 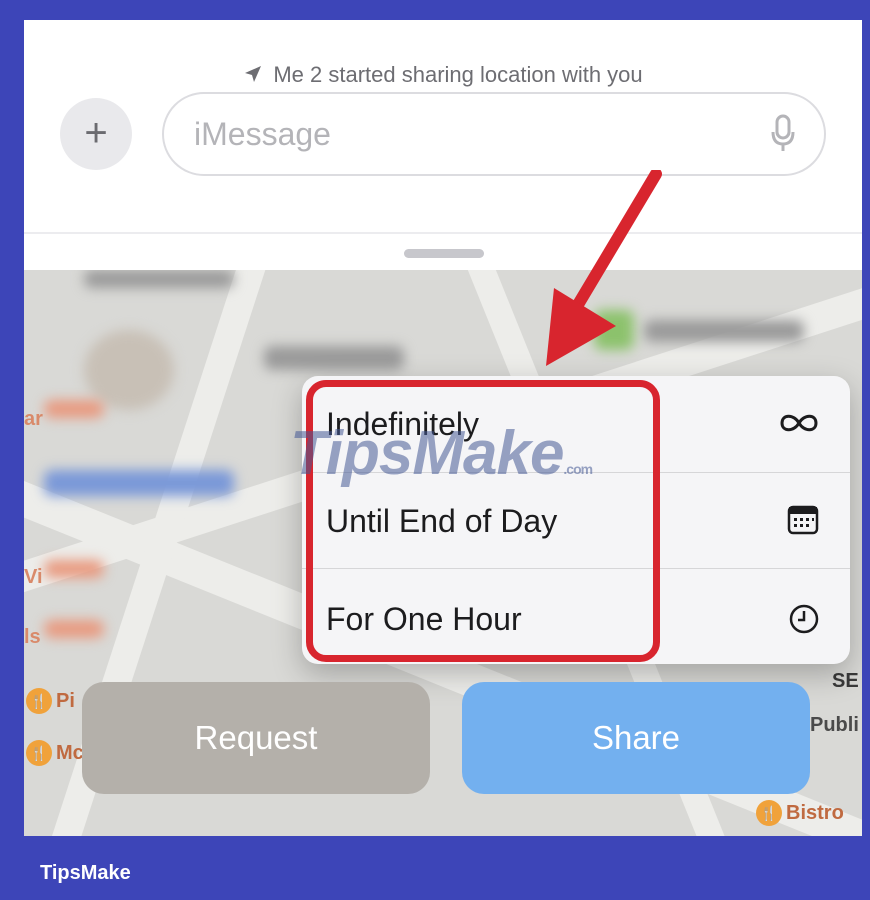 What do you see at coordinates (32, 637) in the screenshot?
I see `map-label-ls: ls` at bounding box center [32, 637].